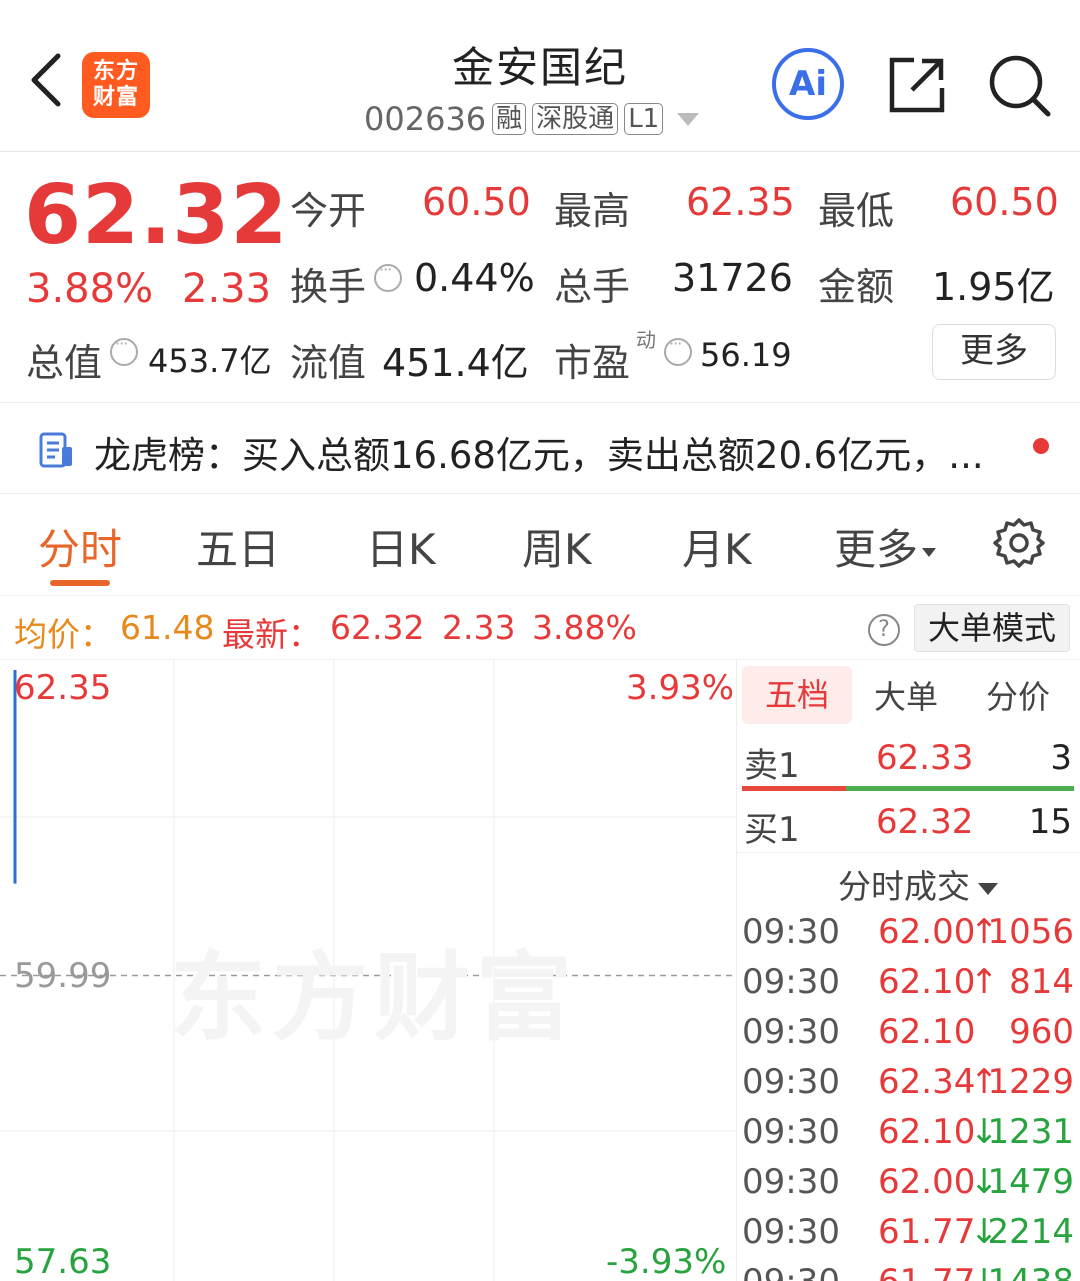 This screenshot has height=1281, width=1080. What do you see at coordinates (474, 278) in the screenshot?
I see `turnover-value: 0.44%` at bounding box center [474, 278].